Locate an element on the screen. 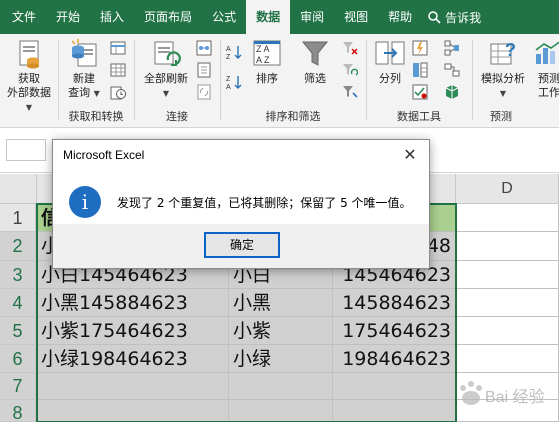 The height and width of the screenshot is (422, 559). relationships-icon is located at coordinates (452, 70).